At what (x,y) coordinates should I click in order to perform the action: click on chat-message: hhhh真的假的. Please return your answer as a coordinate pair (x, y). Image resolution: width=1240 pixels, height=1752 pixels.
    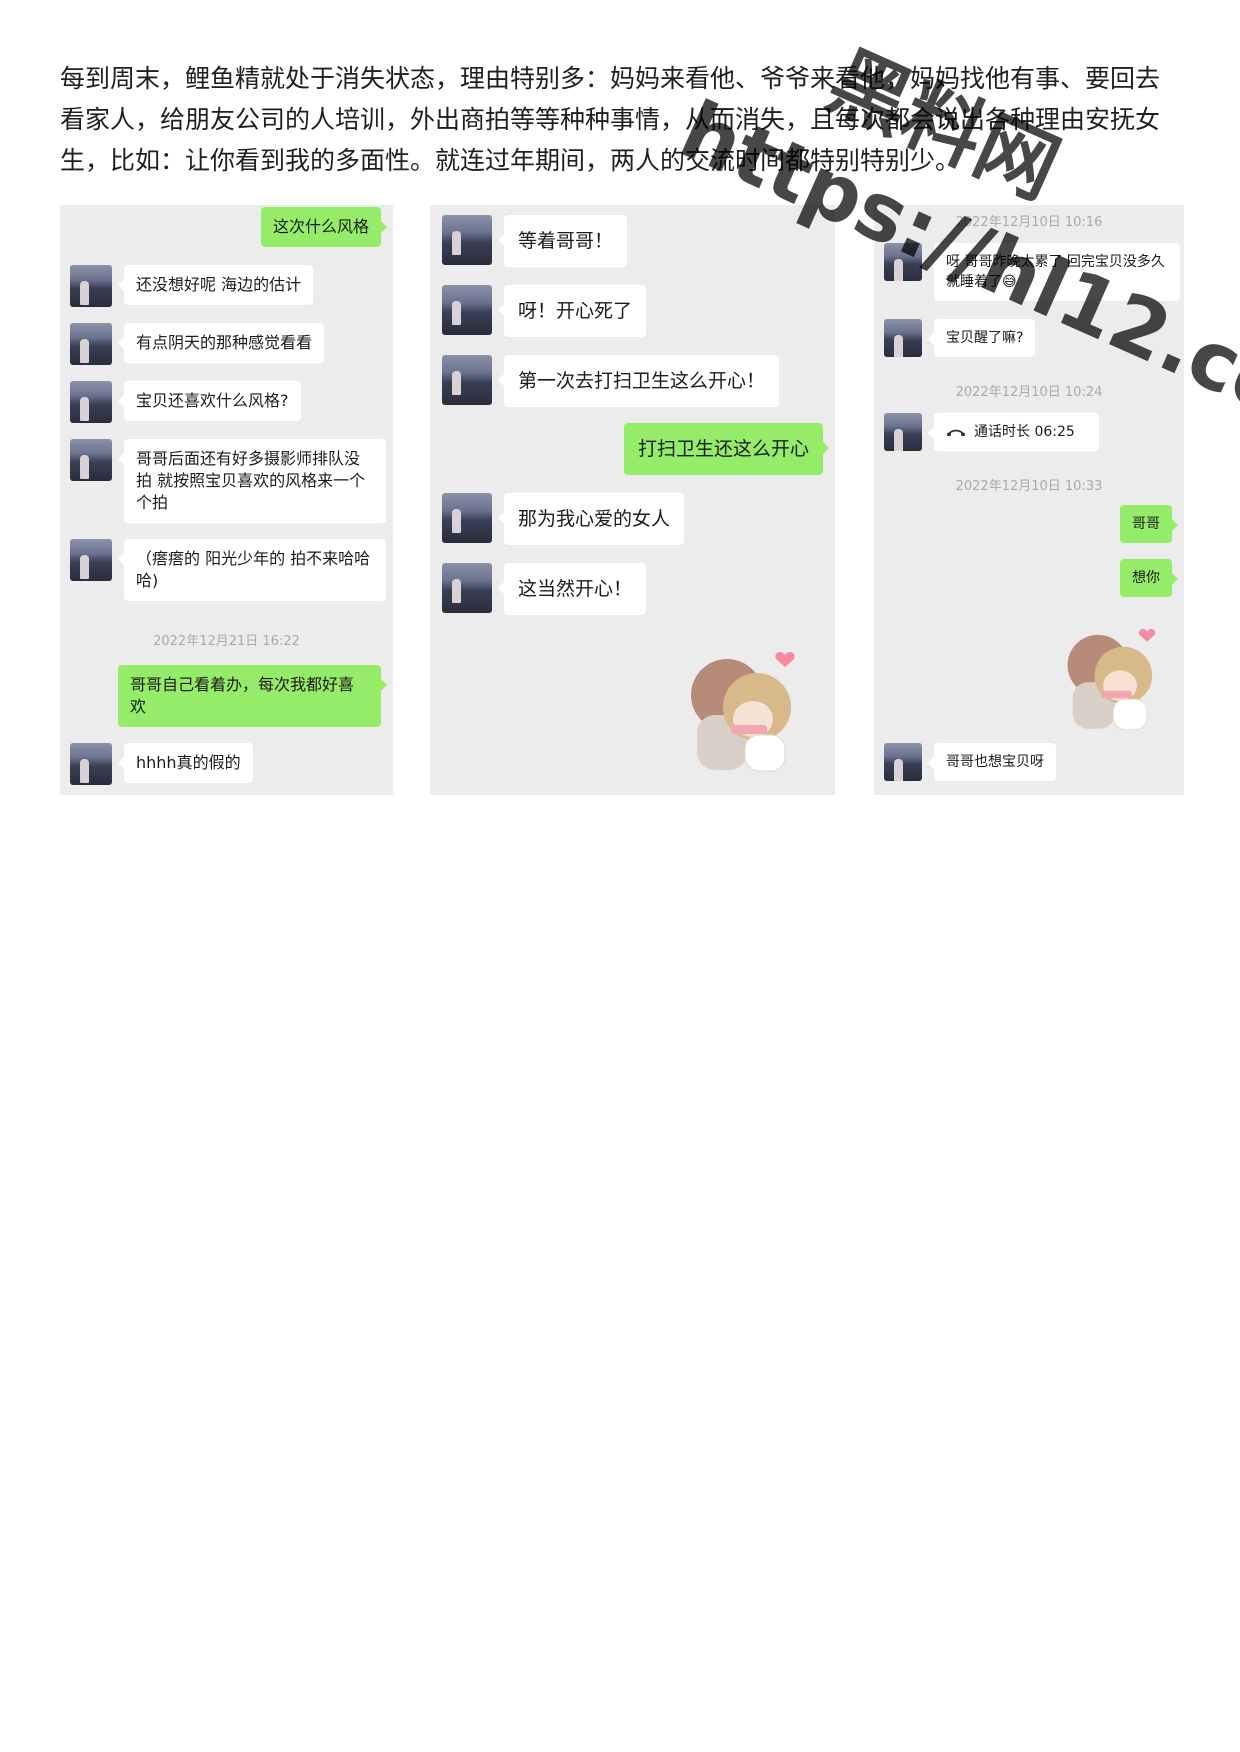
    Looking at the image, I should click on (226, 764).